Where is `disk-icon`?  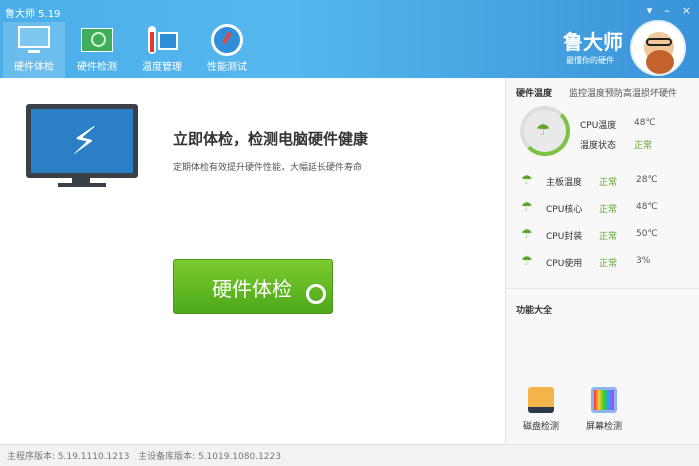
disk-icon is located at coordinates (541, 400).